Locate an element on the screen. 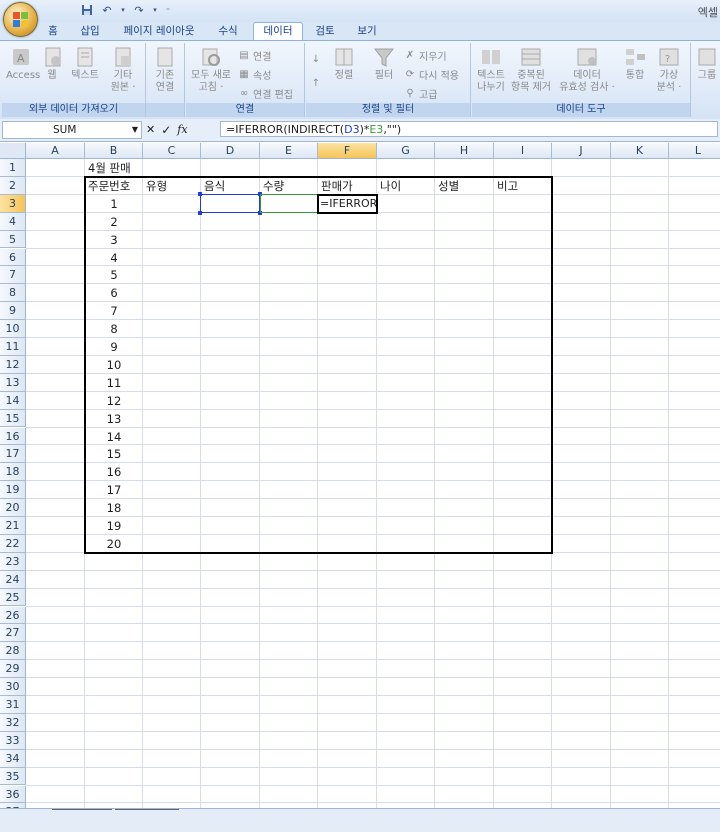  row-header: 27 is located at coordinates (13, 633).